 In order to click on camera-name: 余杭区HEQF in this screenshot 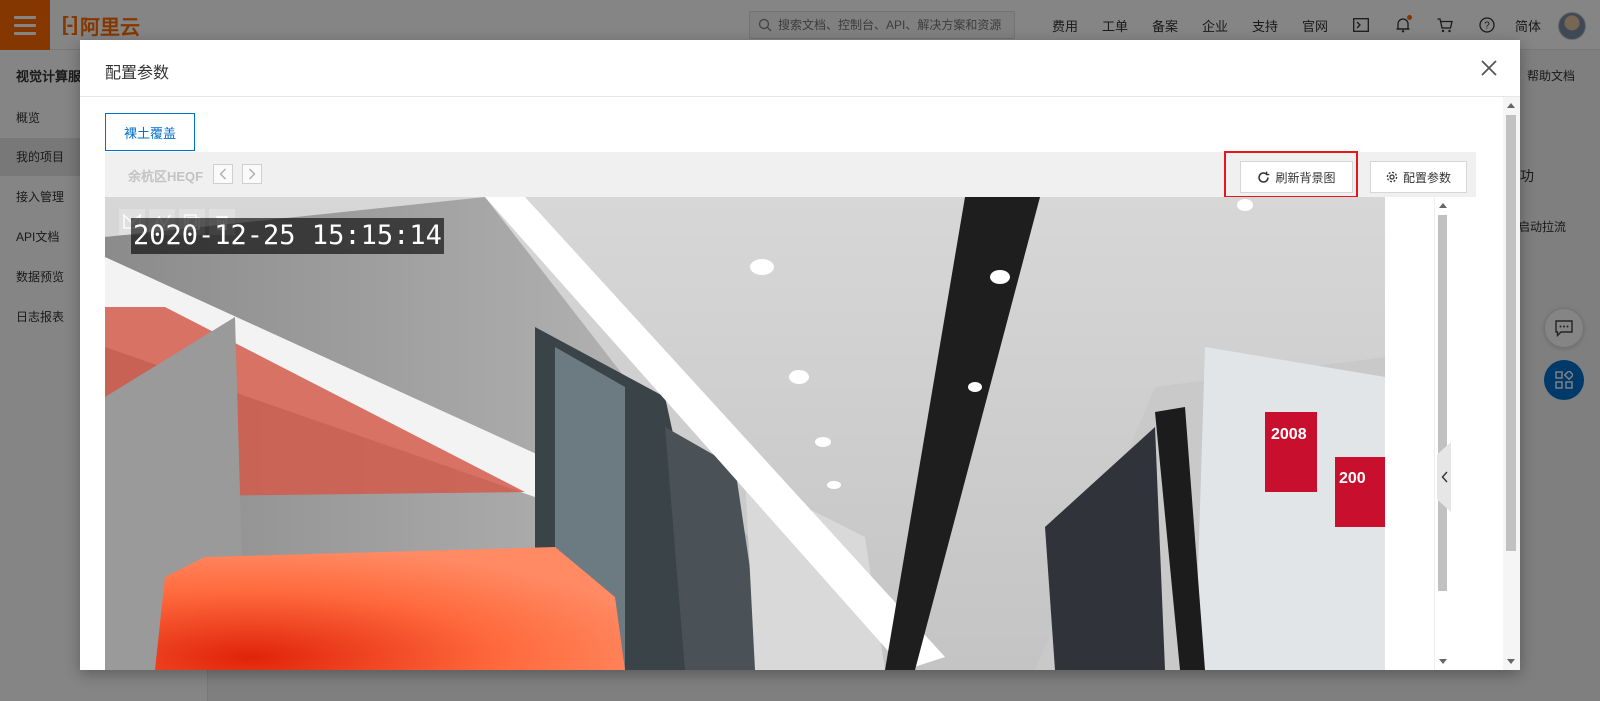, I will do `click(166, 176)`.